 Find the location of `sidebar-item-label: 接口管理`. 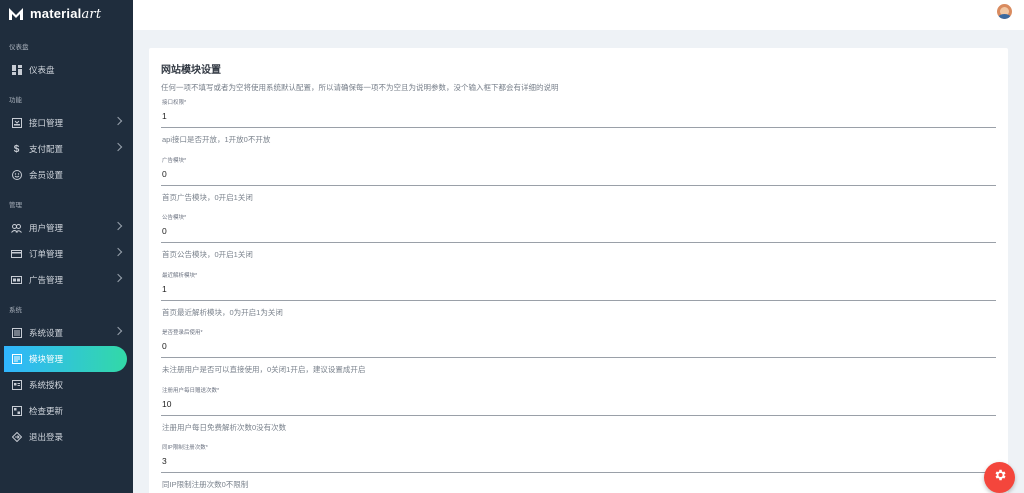

sidebar-item-label: 接口管理 is located at coordinates (46, 123).